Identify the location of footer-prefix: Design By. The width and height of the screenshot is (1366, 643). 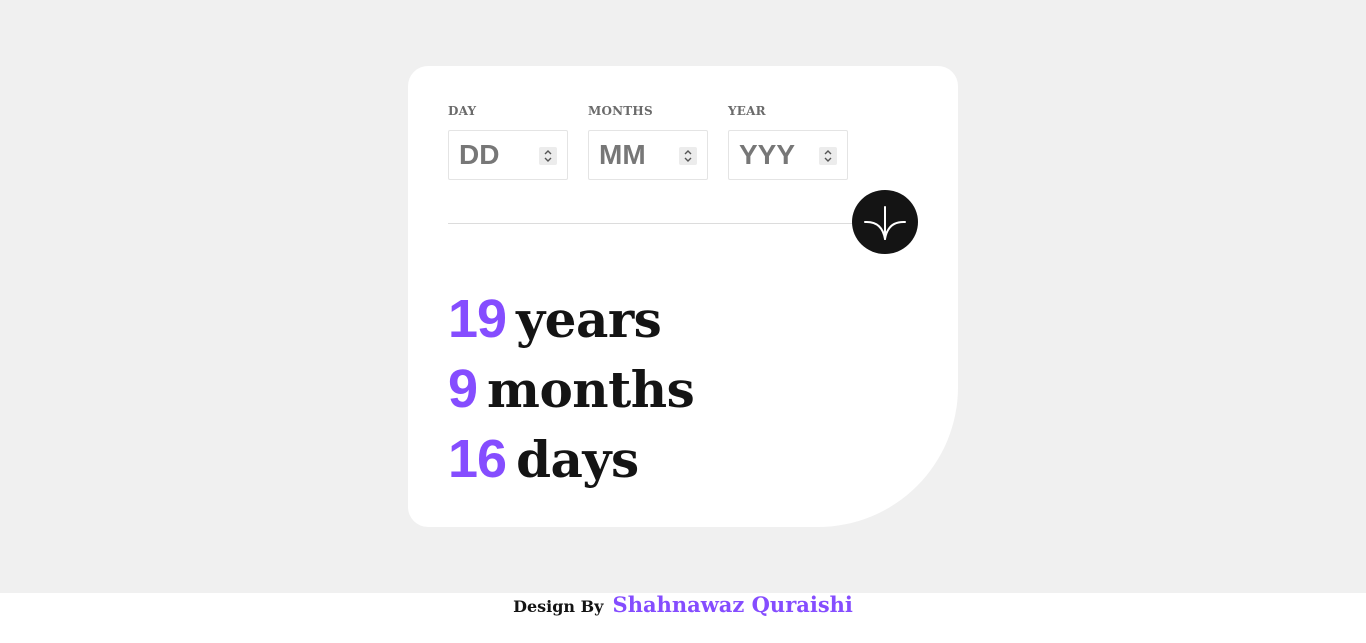
(558, 606).